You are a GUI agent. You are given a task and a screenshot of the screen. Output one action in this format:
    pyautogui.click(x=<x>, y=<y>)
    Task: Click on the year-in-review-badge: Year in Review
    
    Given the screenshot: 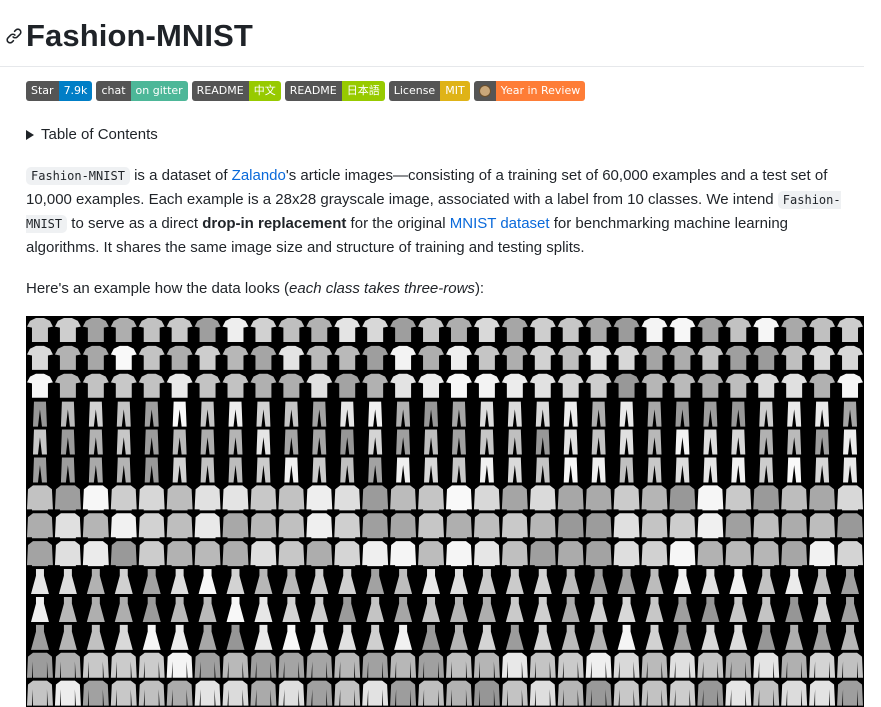 What is the action you would take?
    pyautogui.click(x=529, y=91)
    